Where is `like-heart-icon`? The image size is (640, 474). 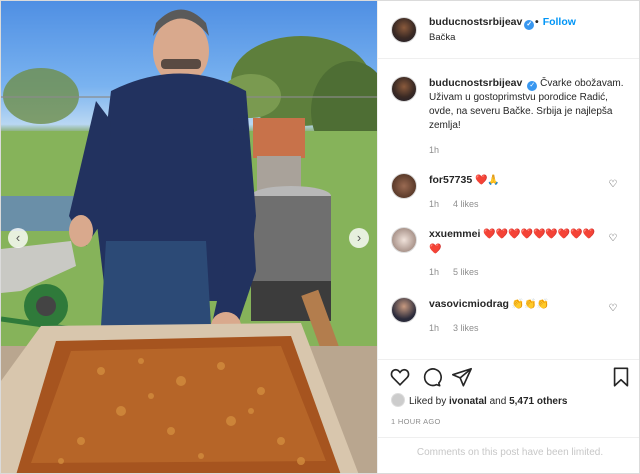
like-heart-icon is located at coordinates (400, 377).